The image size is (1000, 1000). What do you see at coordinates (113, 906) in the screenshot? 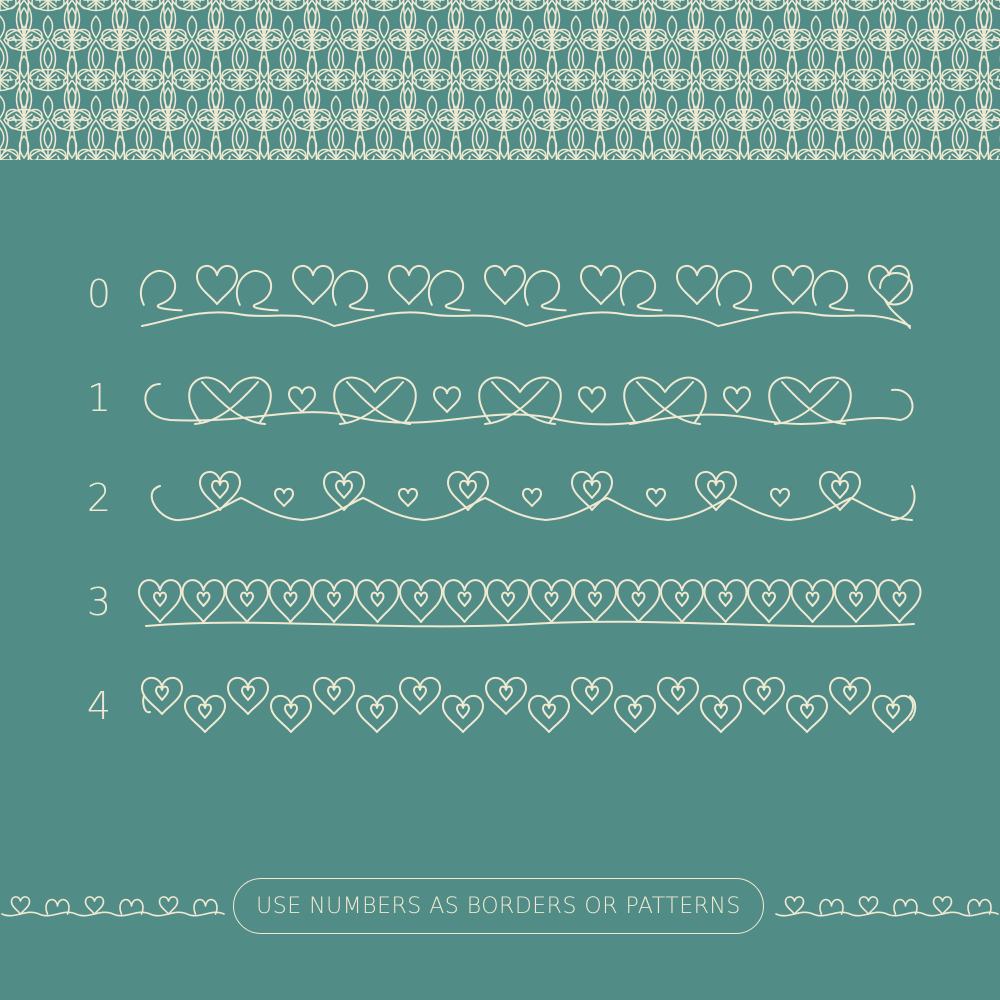
I see `border-ornament-left` at bounding box center [113, 906].